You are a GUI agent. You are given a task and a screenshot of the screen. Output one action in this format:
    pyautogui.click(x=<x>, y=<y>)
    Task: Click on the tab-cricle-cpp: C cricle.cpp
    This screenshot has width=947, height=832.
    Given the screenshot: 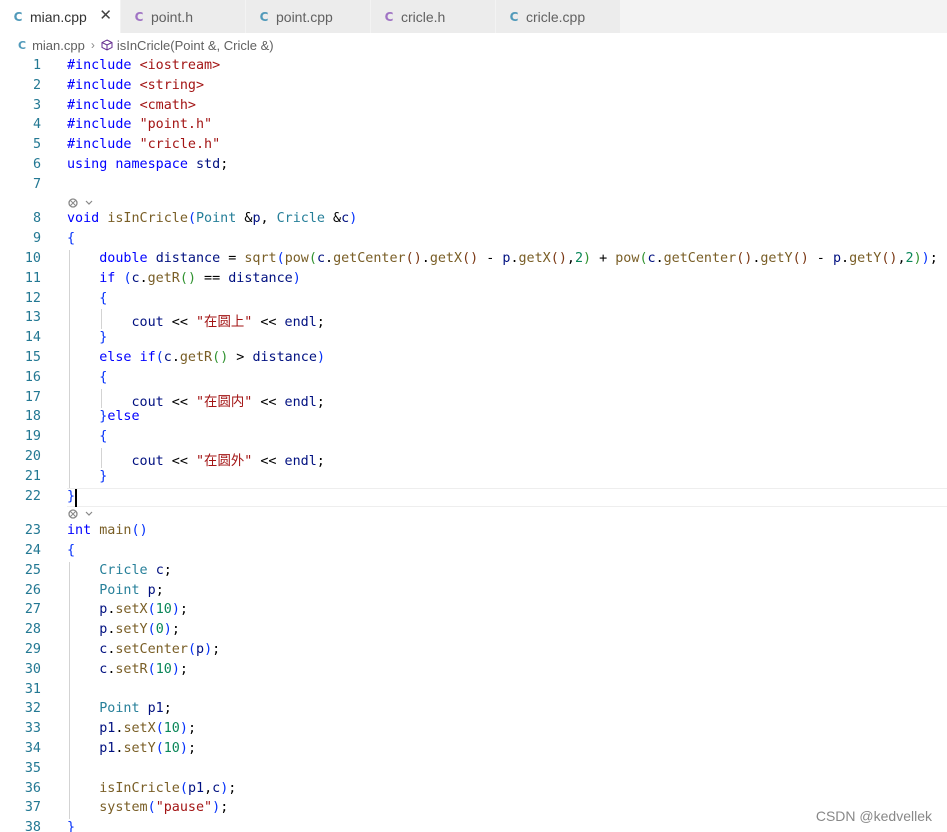 What is the action you would take?
    pyautogui.click(x=558, y=16)
    